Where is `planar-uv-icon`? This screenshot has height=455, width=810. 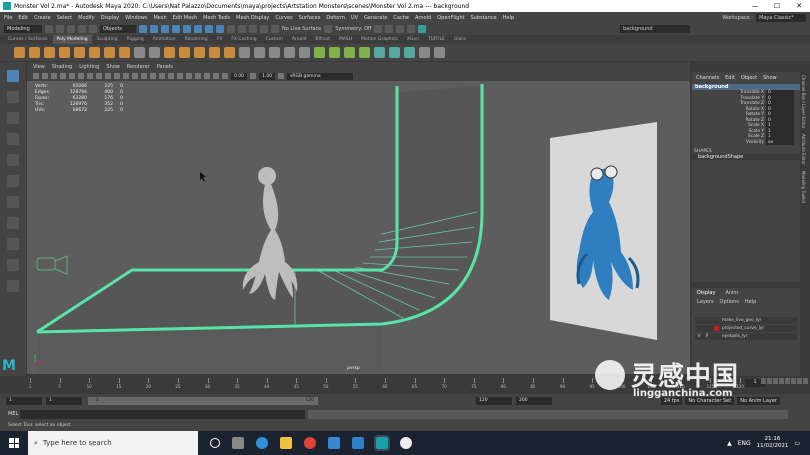
planar-uv-icon is located at coordinates (379, 52).